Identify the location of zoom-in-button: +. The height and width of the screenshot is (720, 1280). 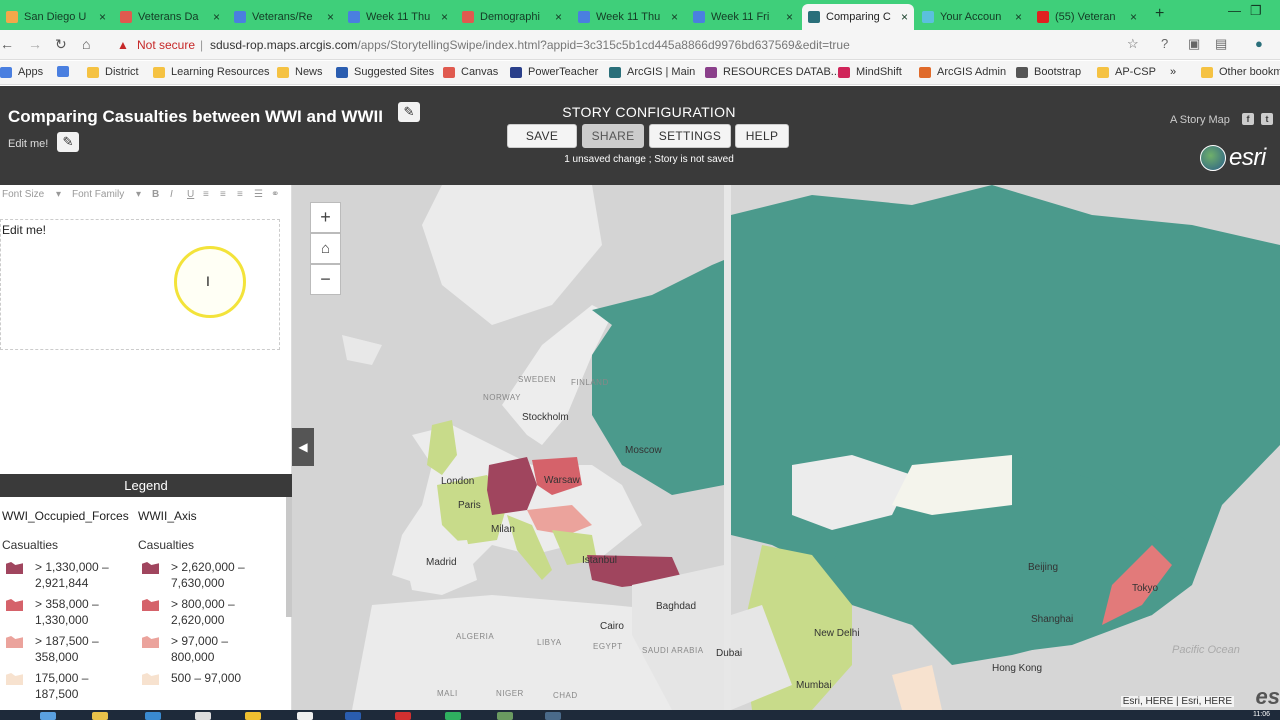
(325, 217).